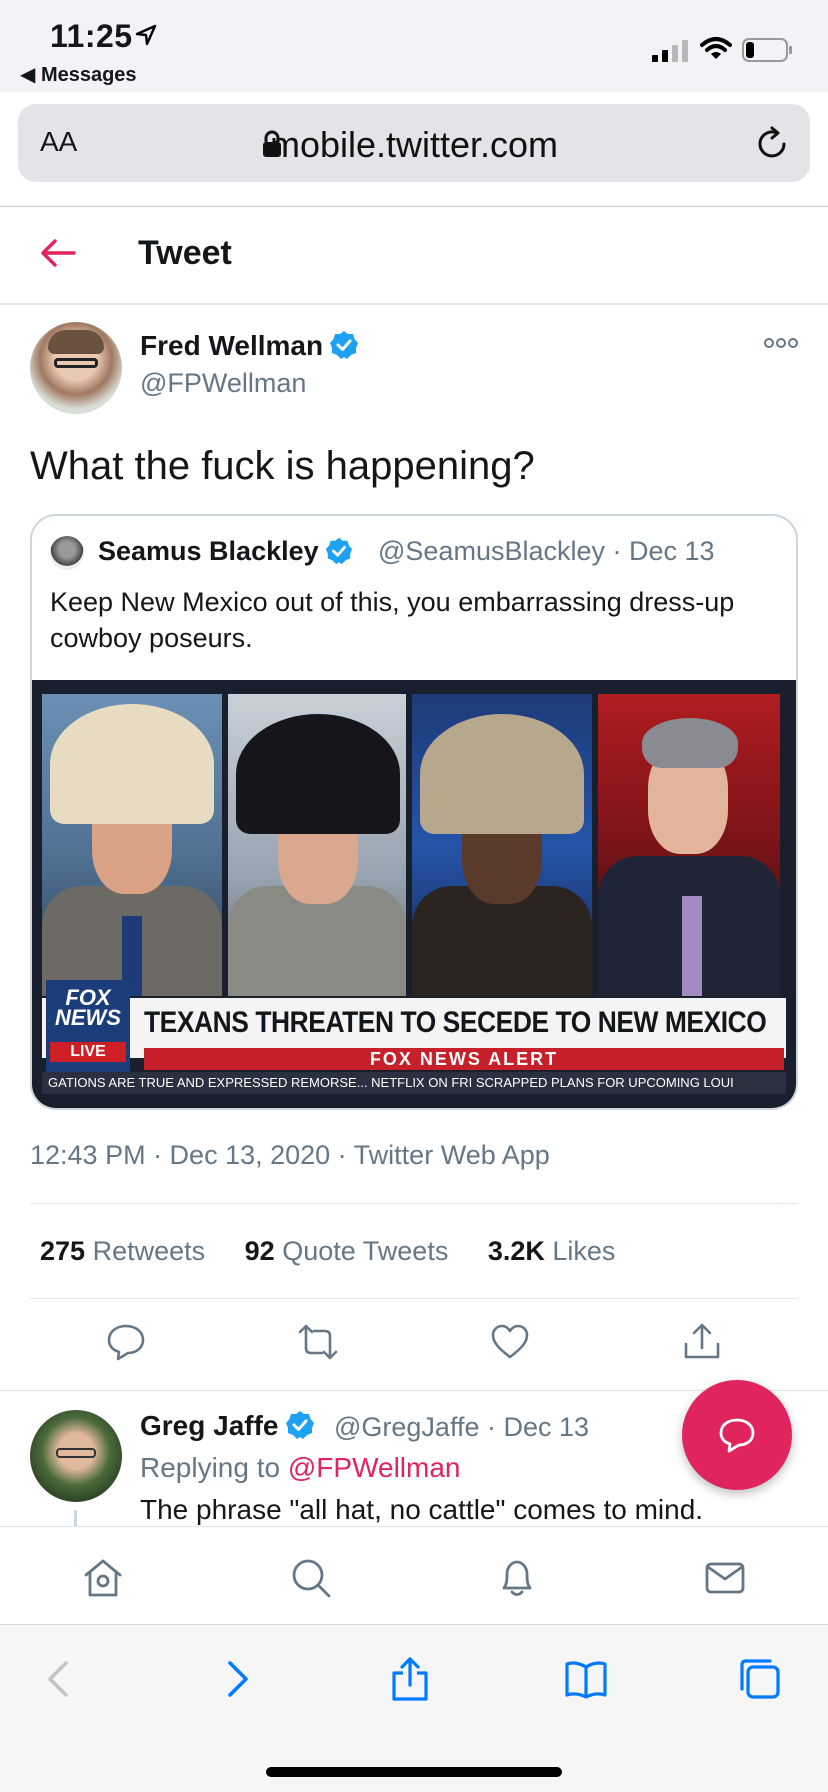  I want to click on likes-stat: 3.2K Likes, so click(552, 1251).